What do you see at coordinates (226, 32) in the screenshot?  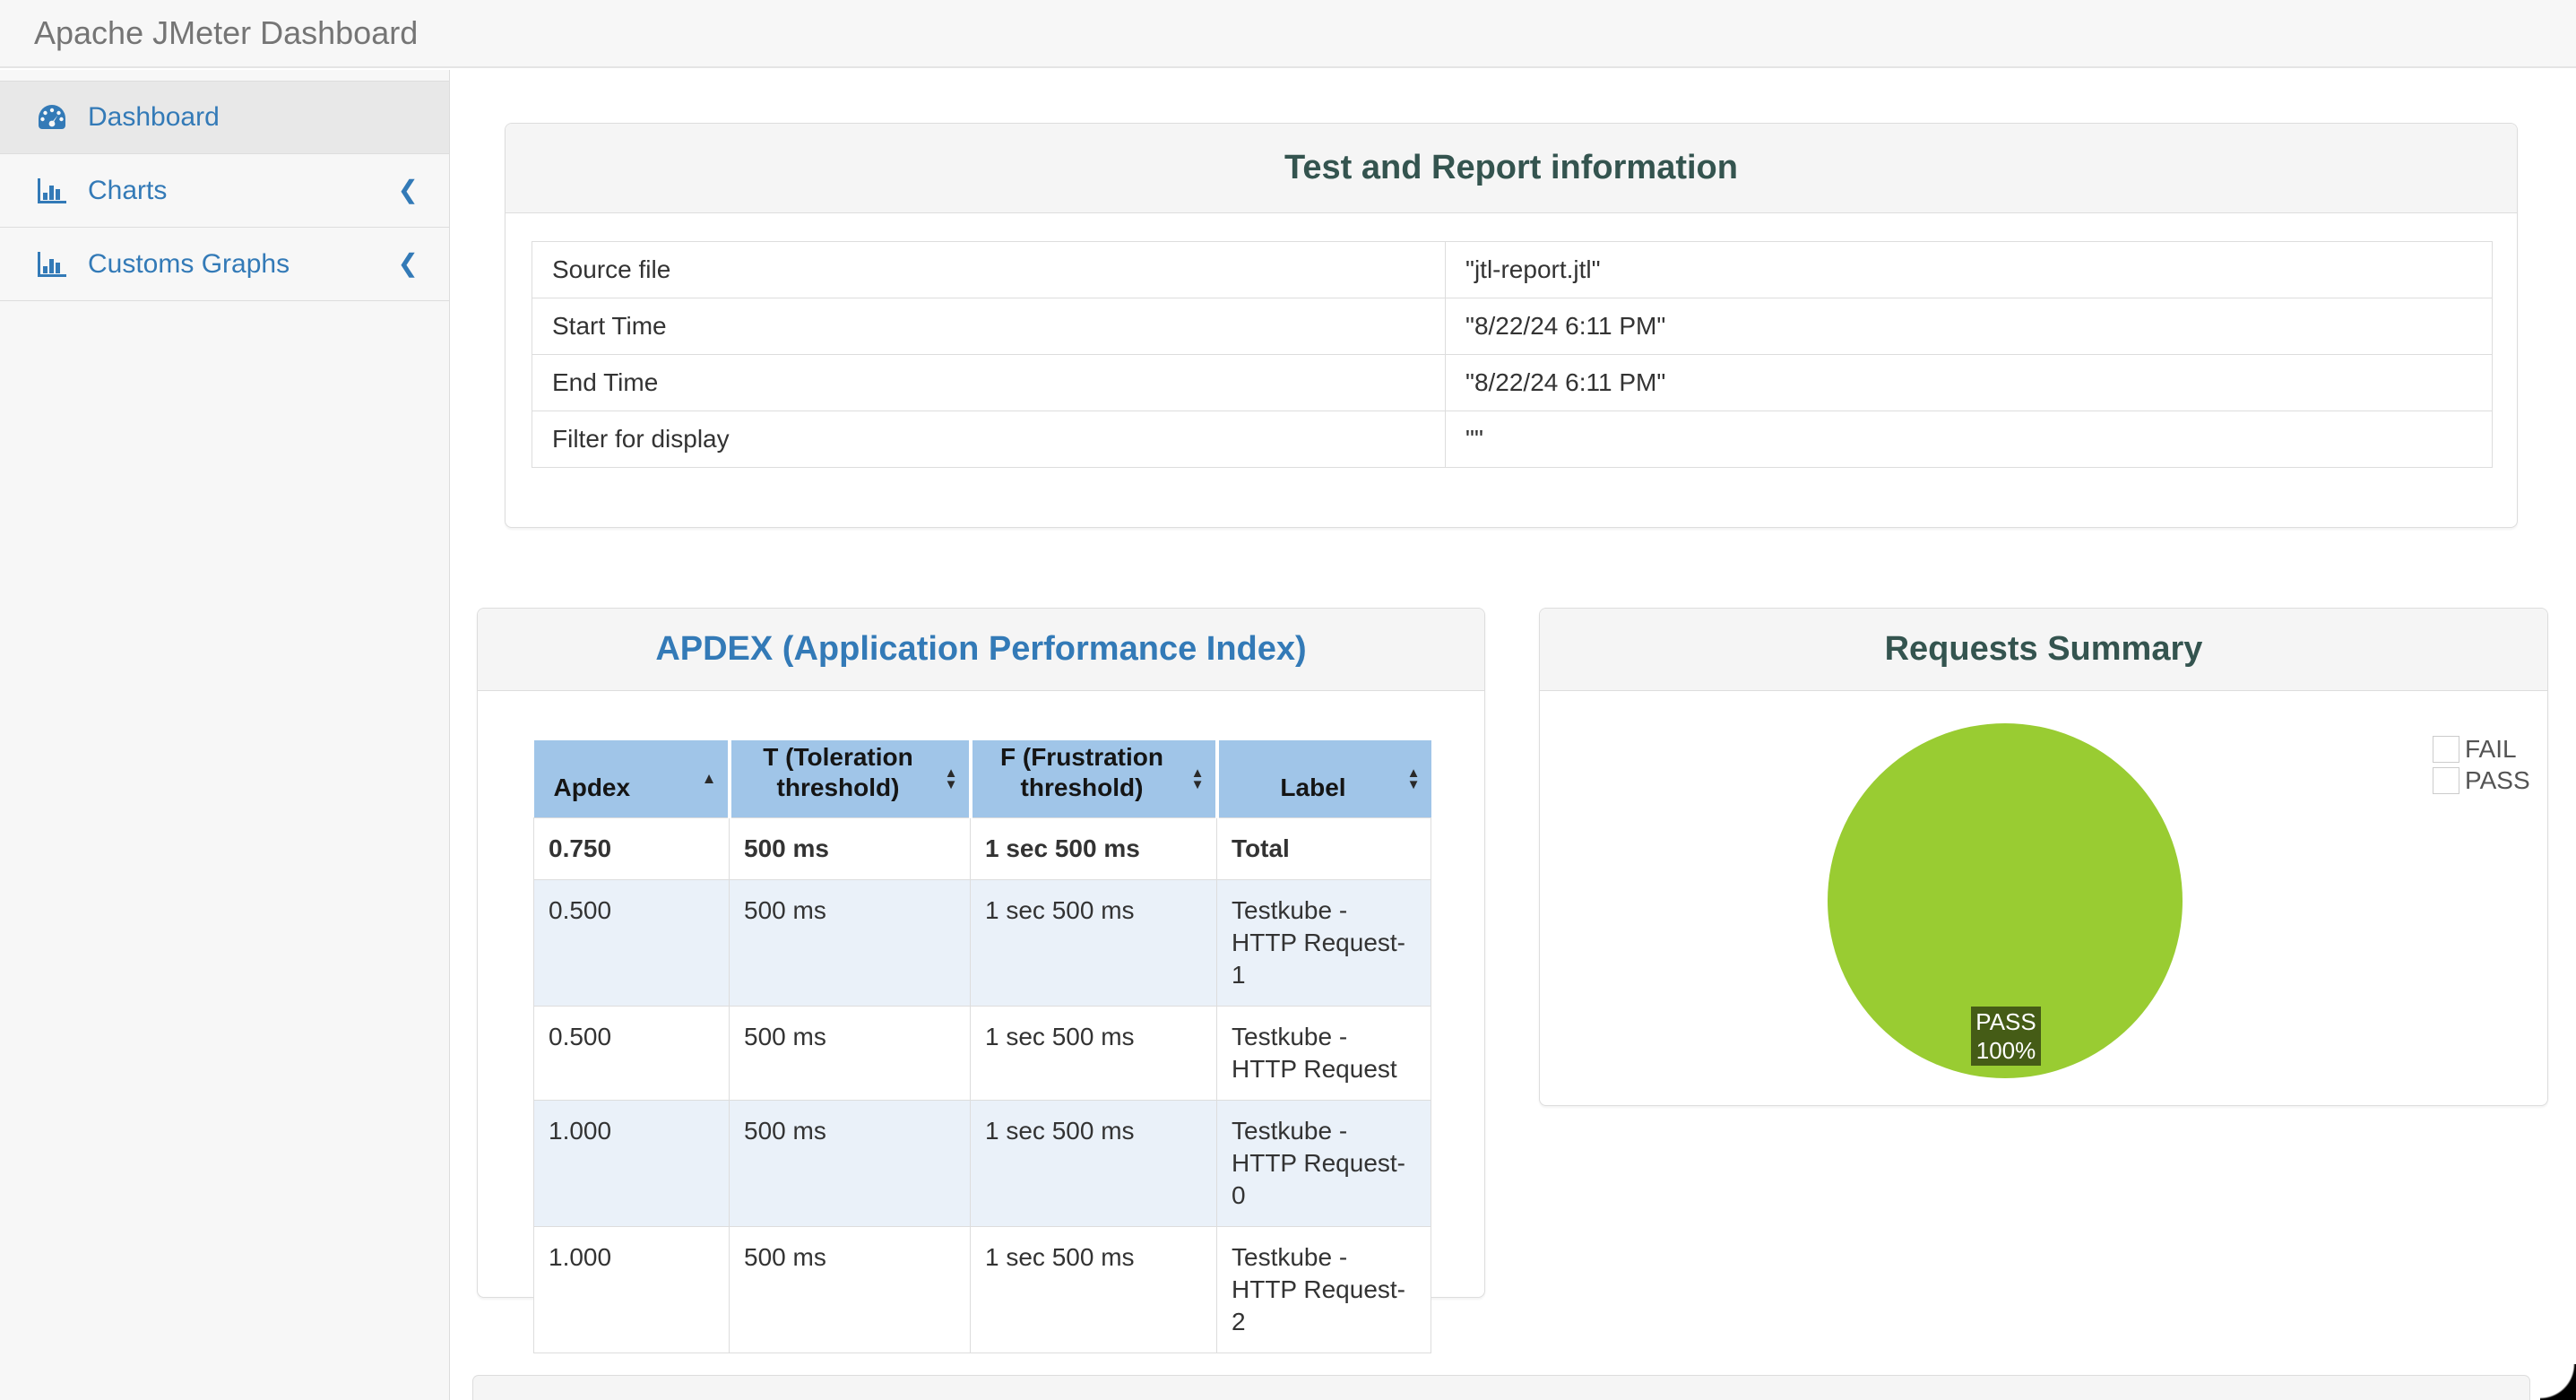 I see `app-title: Apache JMeter Dashboard` at bounding box center [226, 32].